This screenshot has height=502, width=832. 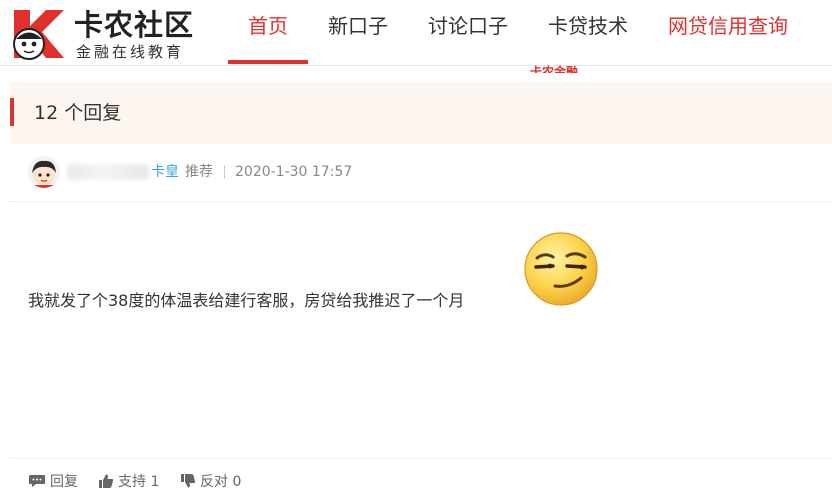 I want to click on recommend-label: 推荐, so click(x=199, y=172).